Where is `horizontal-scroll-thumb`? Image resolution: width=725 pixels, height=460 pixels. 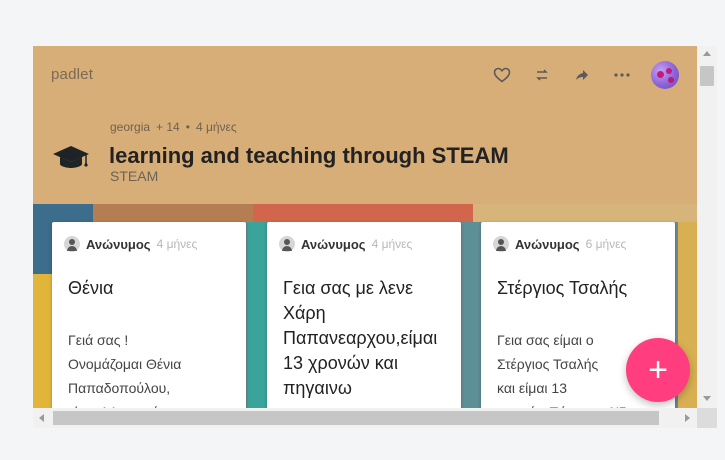
horizontal-scroll-thumb is located at coordinates (356, 418).